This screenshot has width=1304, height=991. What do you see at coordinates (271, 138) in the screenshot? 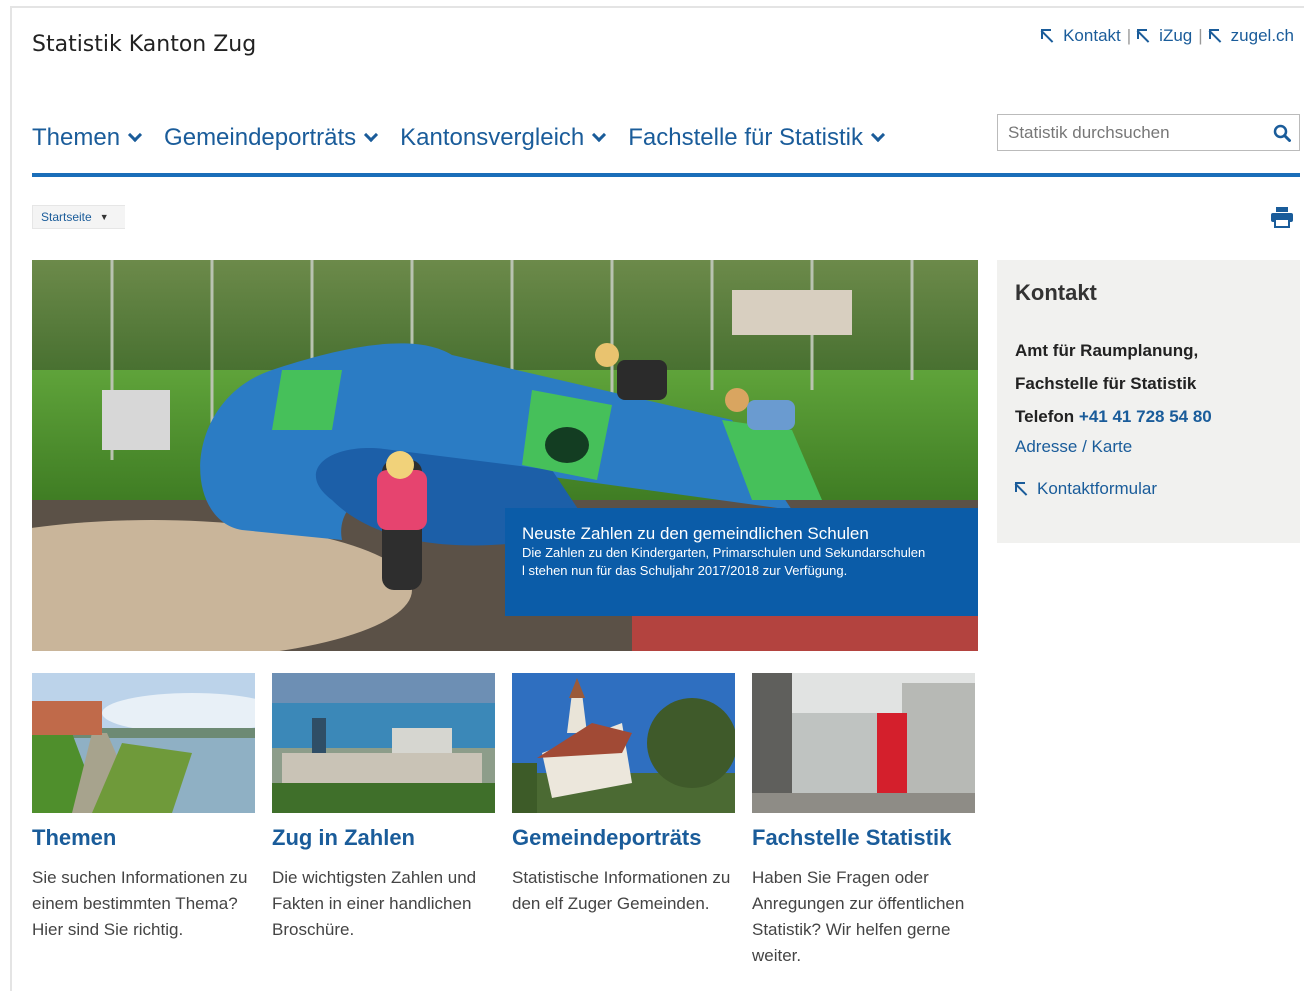
I see `nav-item-gemeindeportraets: Gemeindeporträts` at bounding box center [271, 138].